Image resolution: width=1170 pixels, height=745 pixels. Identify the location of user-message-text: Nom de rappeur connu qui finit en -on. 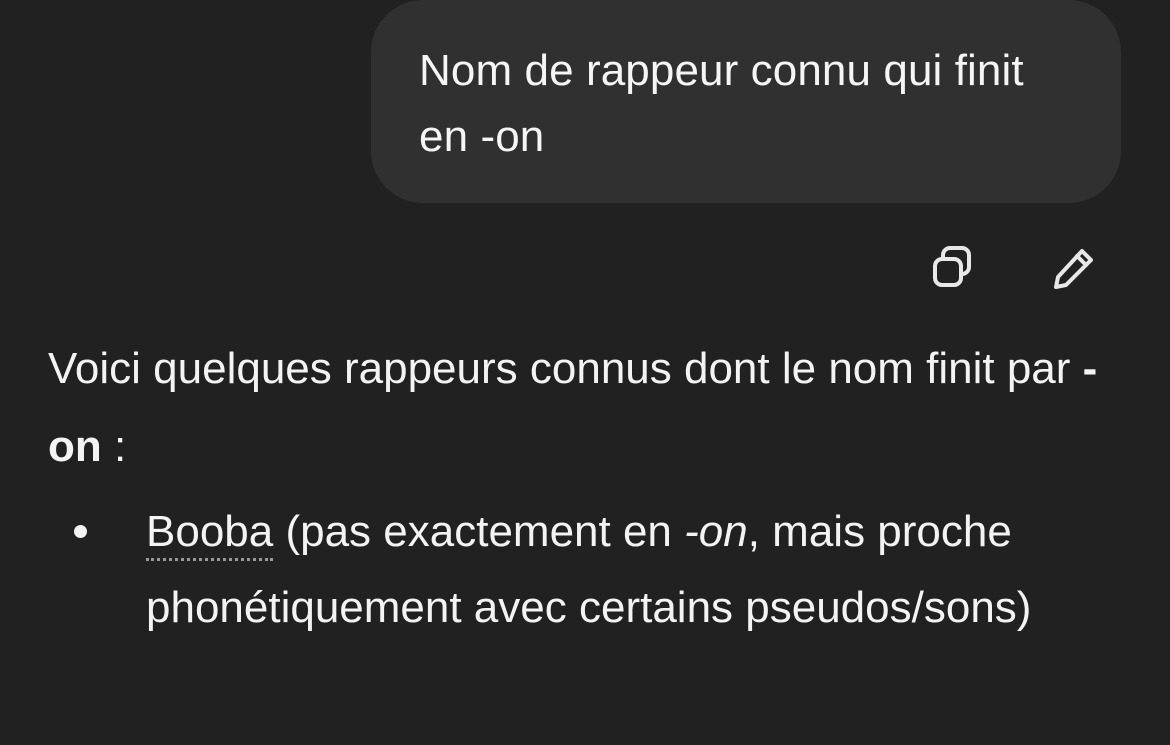
(721, 103).